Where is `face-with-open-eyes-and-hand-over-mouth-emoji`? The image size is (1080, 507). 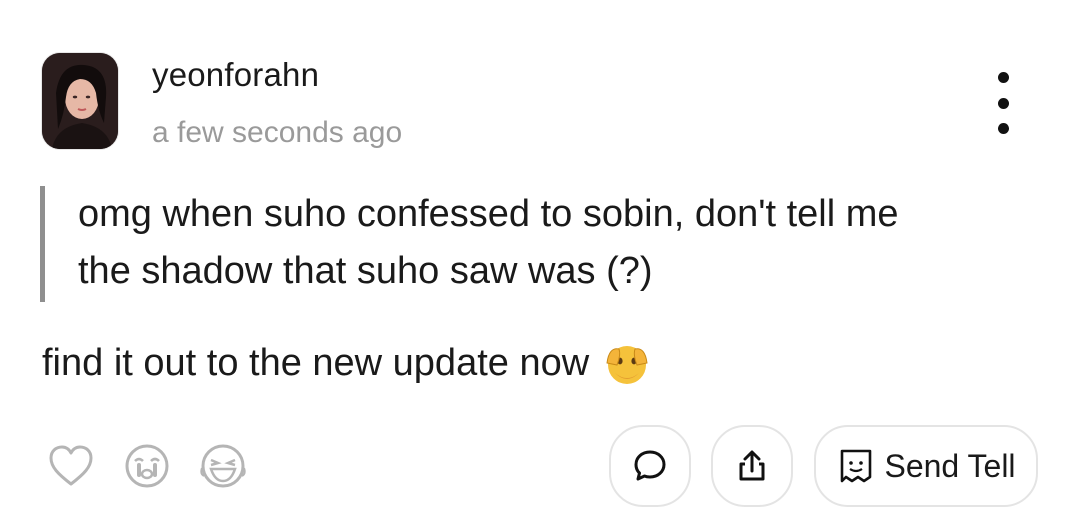 face-with-open-eyes-and-hand-over-mouth-emoji is located at coordinates (627, 365).